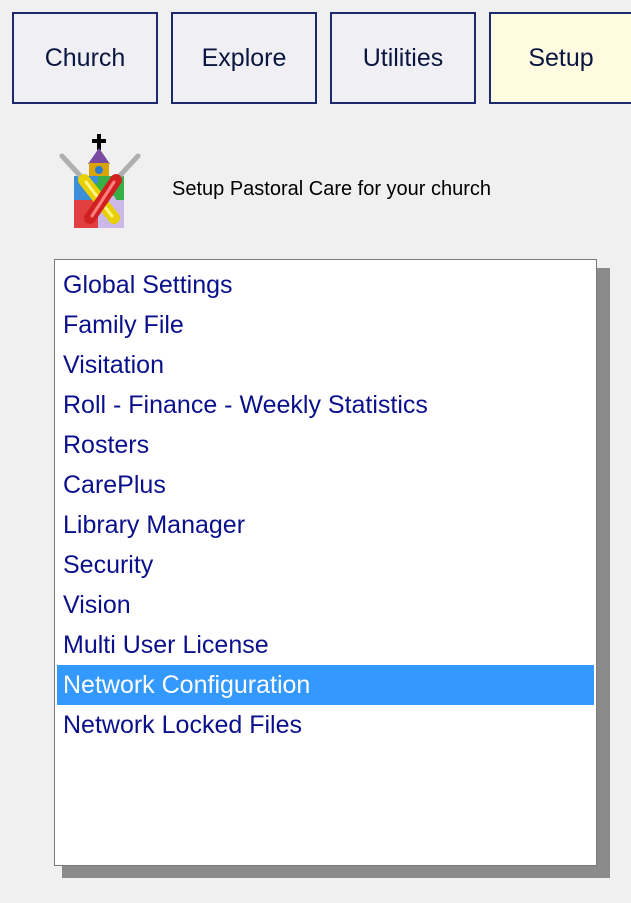 This screenshot has width=631, height=903. Describe the element at coordinates (325, 725) in the screenshot. I see `list-item: Network Locked Files` at that location.